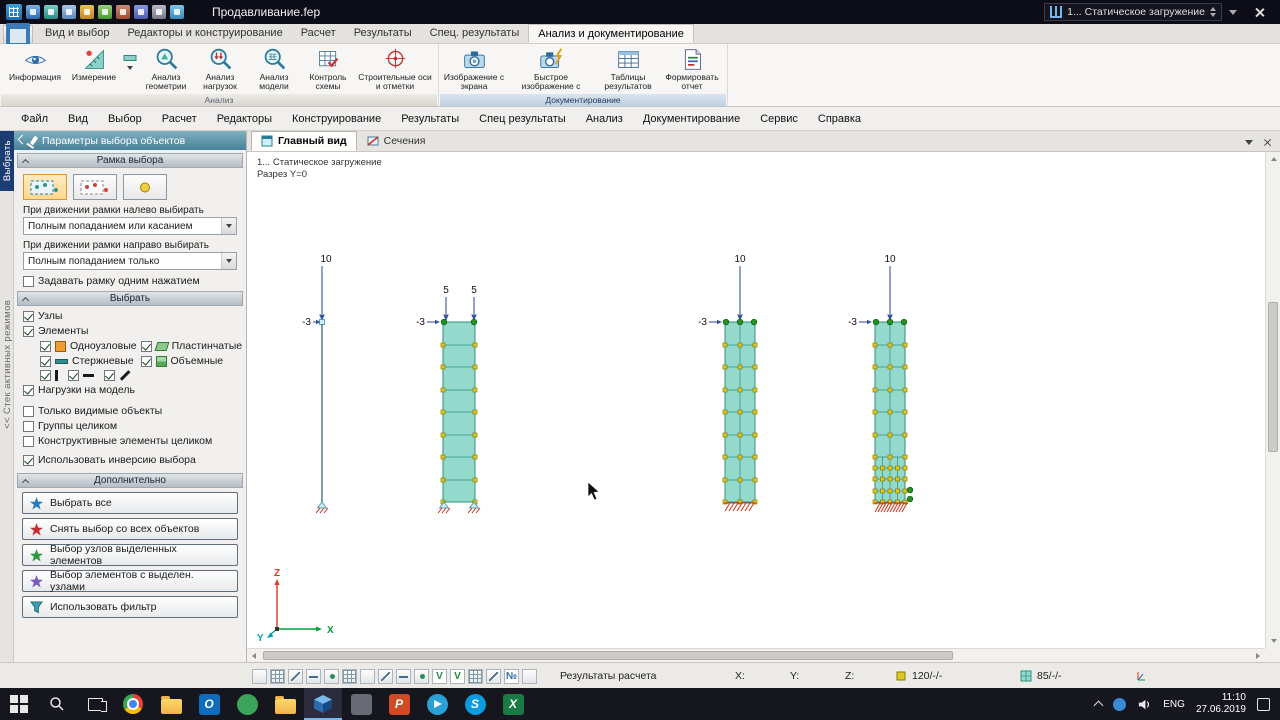 Image resolution: width=1280 pixels, height=720 pixels. Describe the element at coordinates (756, 655) in the screenshot. I see `horizontal-scrollbar` at that location.